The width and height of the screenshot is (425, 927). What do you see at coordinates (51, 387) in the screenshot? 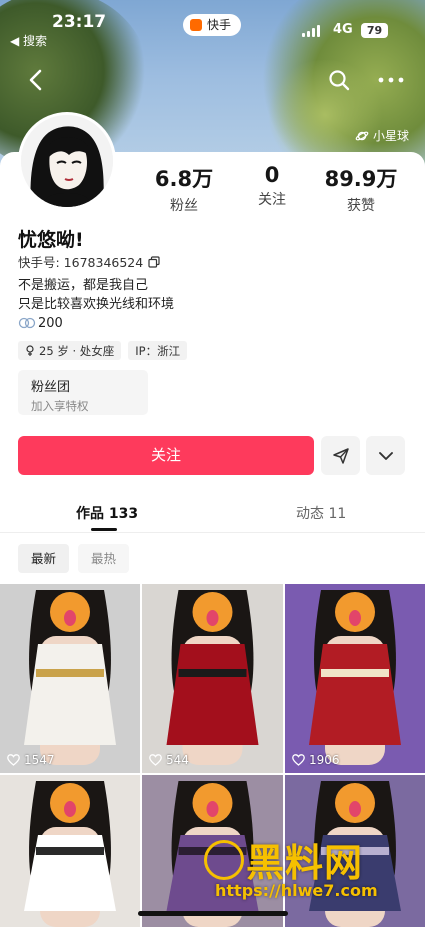
I see `fan-club-title: 粉丝团` at bounding box center [51, 387].